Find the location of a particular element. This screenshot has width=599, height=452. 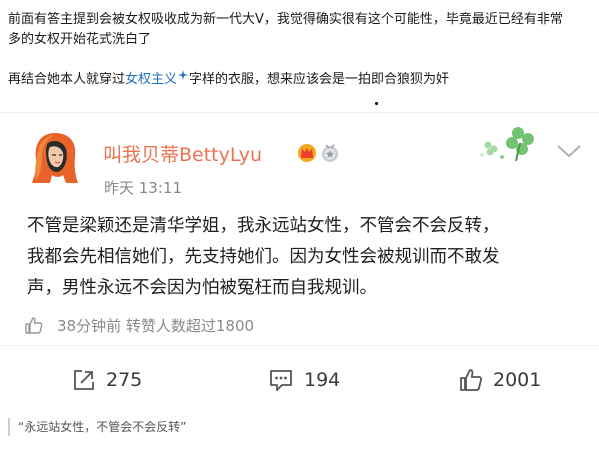

feminism-link-text: 女权主义 is located at coordinates (151, 79).